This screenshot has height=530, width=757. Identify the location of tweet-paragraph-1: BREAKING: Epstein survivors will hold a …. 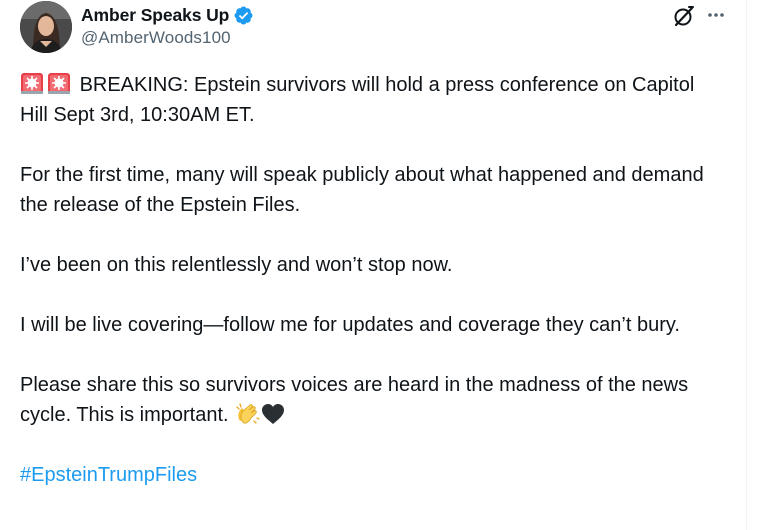
(370, 100).